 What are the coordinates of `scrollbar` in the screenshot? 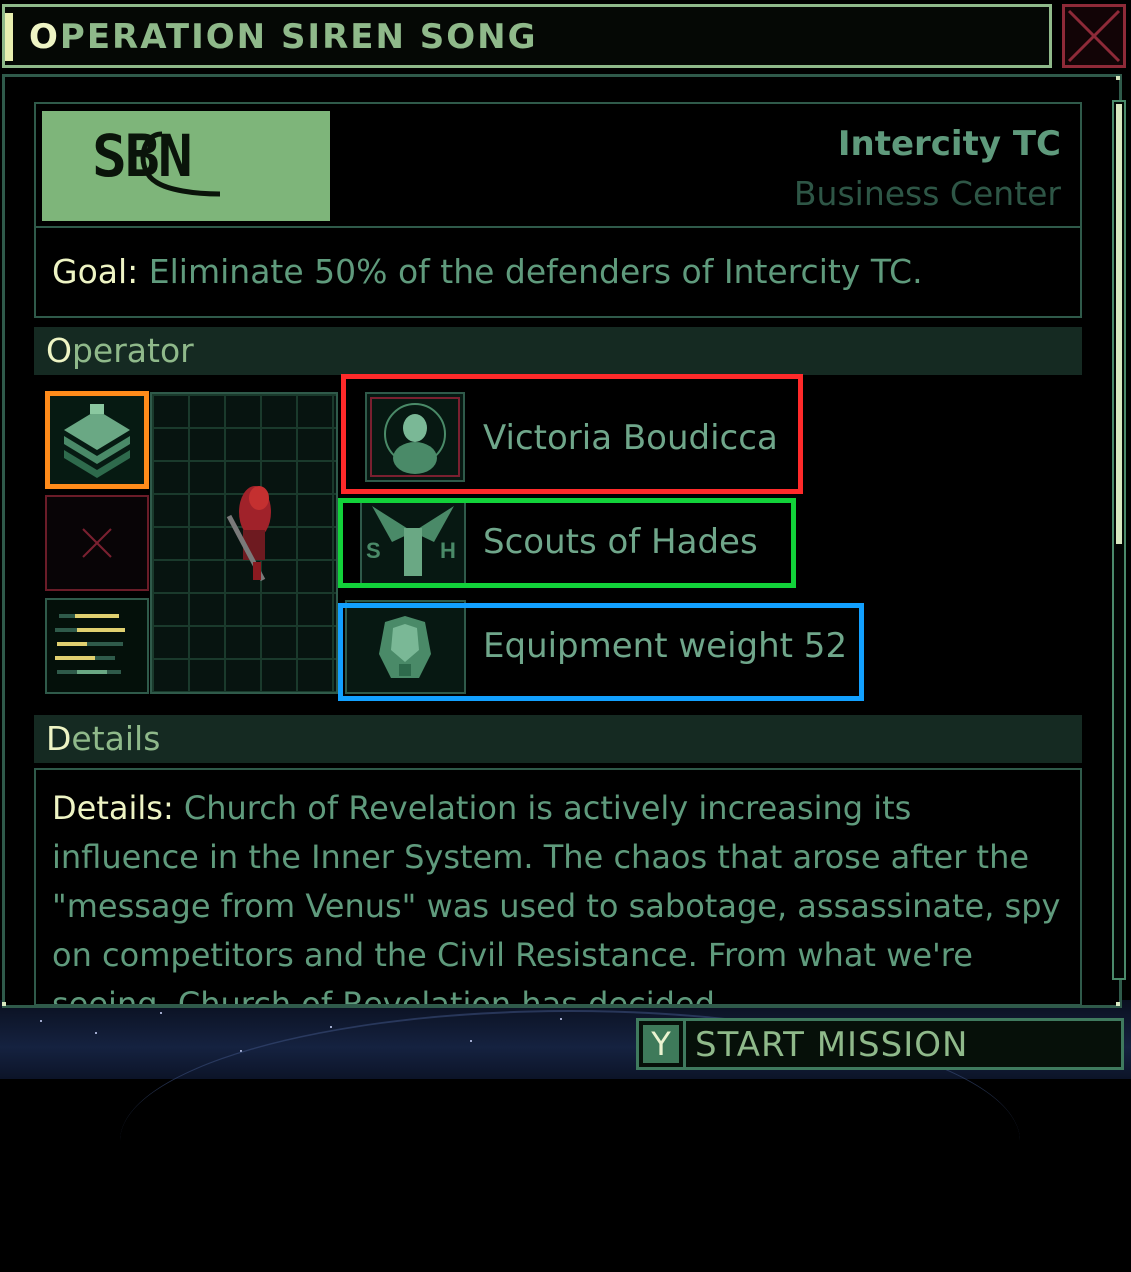 It's located at (1119, 540).